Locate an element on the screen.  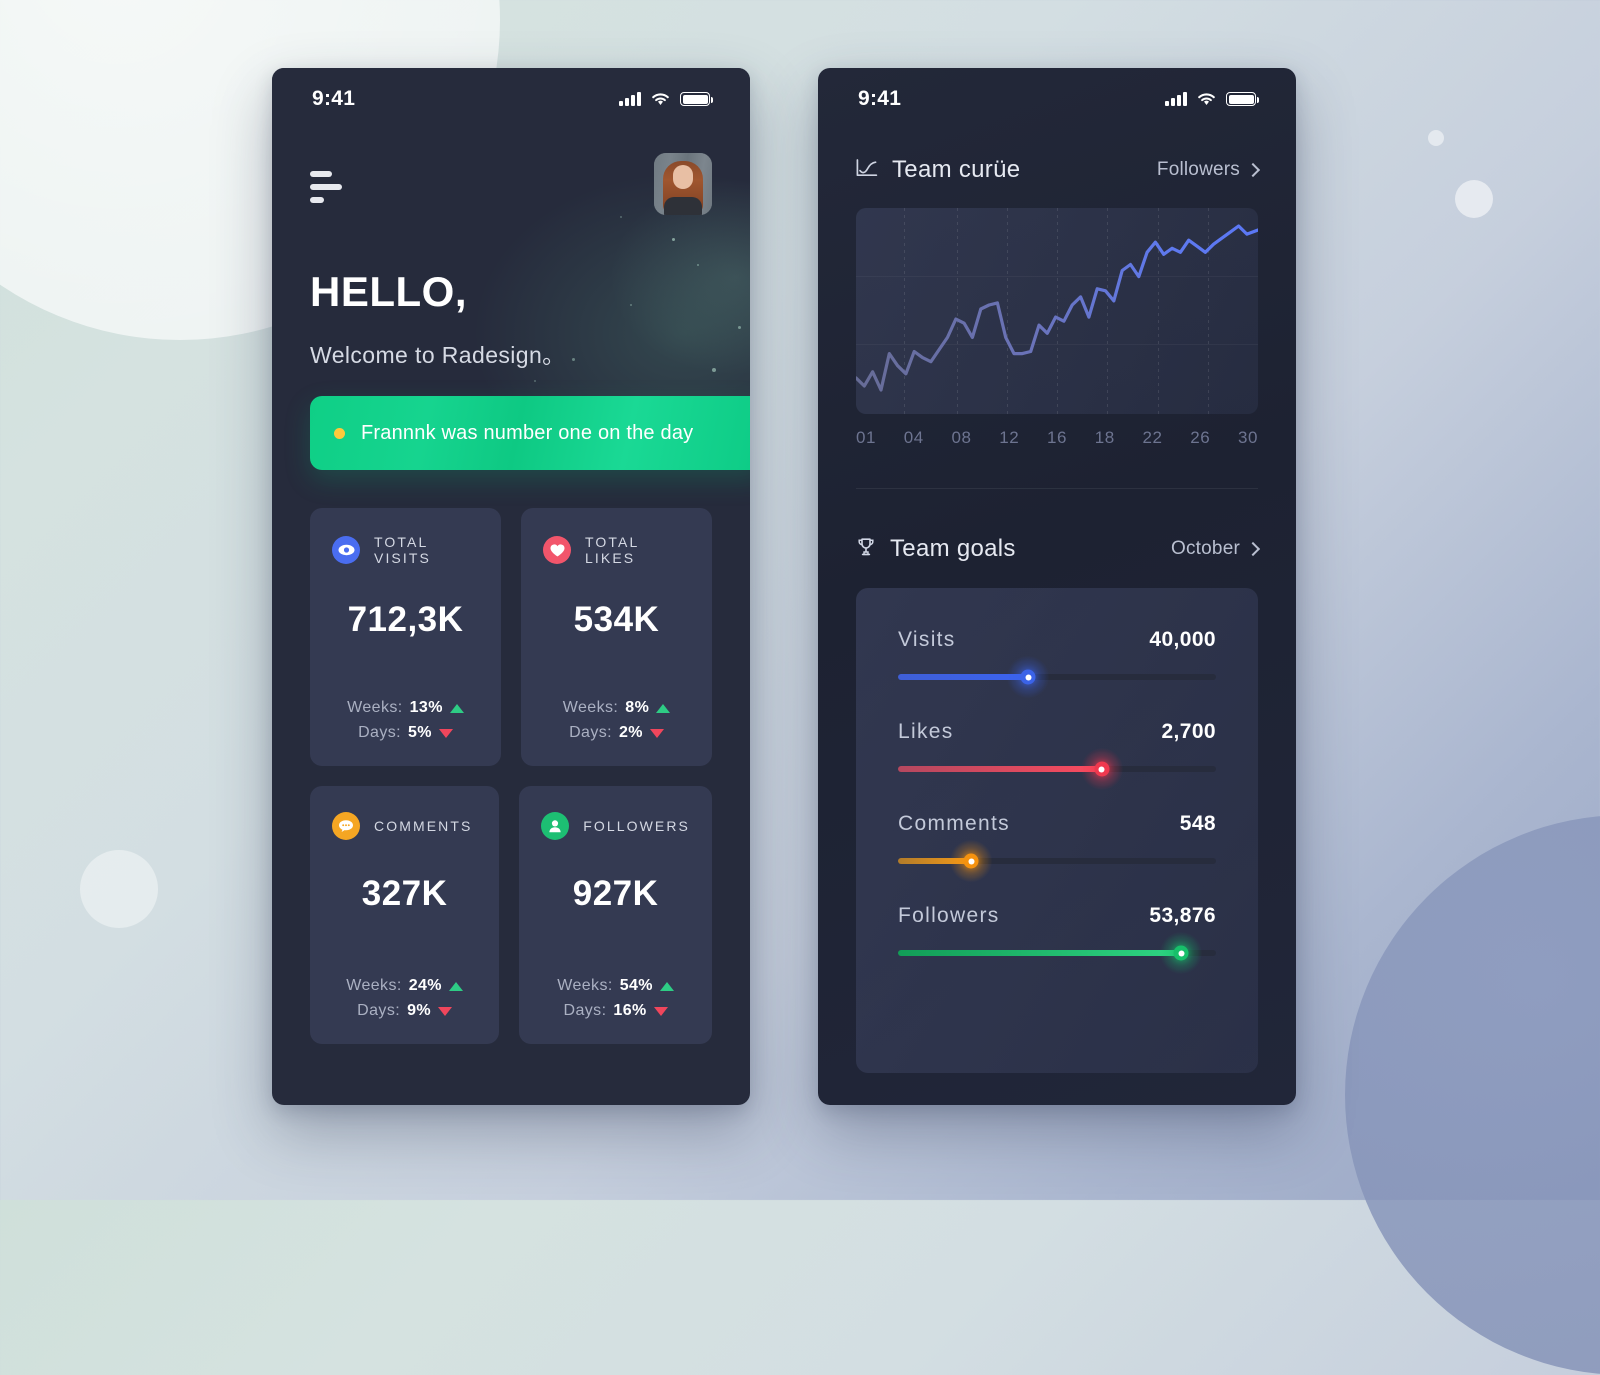
goals-more-label: October is located at coordinates (1205, 548).